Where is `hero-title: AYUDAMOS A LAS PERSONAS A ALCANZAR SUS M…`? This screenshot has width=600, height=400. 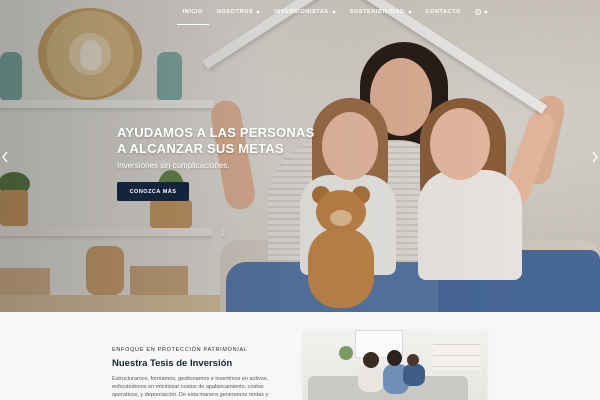
hero-title: AYUDAMOS A LAS PERSONAS A ALCANZAR SUS M… is located at coordinates (232, 141).